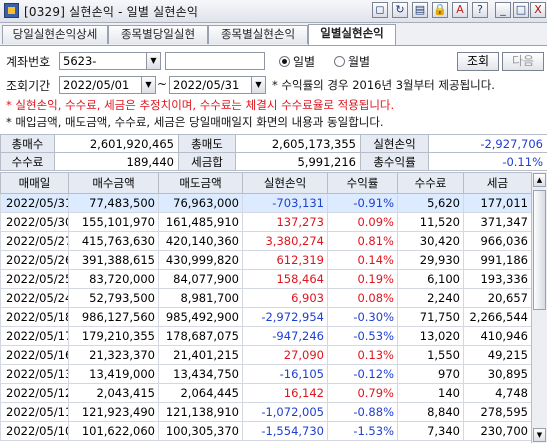 This screenshot has height=443, width=547. What do you see at coordinates (362, 393) in the screenshot?
I see `return-rate-cell: 0.79%` at bounding box center [362, 393].